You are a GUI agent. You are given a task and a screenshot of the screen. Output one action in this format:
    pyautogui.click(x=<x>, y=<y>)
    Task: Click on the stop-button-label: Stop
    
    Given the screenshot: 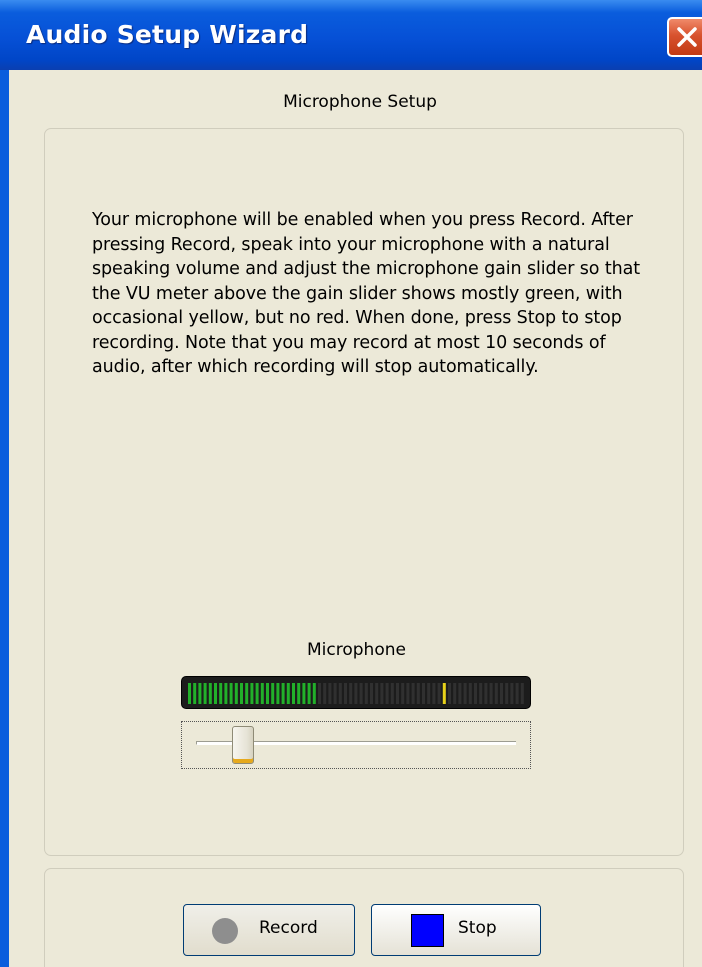 What is the action you would take?
    pyautogui.click(x=477, y=928)
    